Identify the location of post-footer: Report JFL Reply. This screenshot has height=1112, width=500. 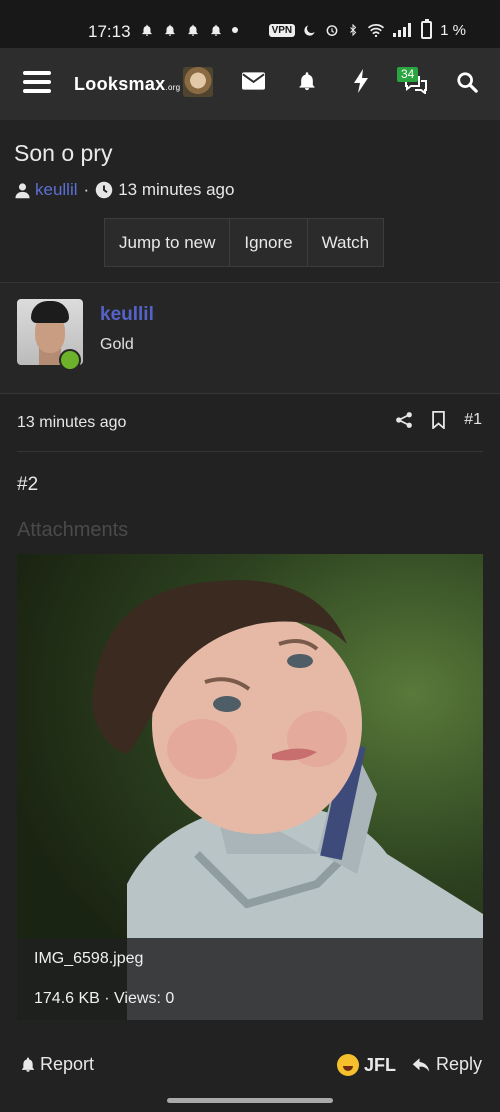
(250, 1066).